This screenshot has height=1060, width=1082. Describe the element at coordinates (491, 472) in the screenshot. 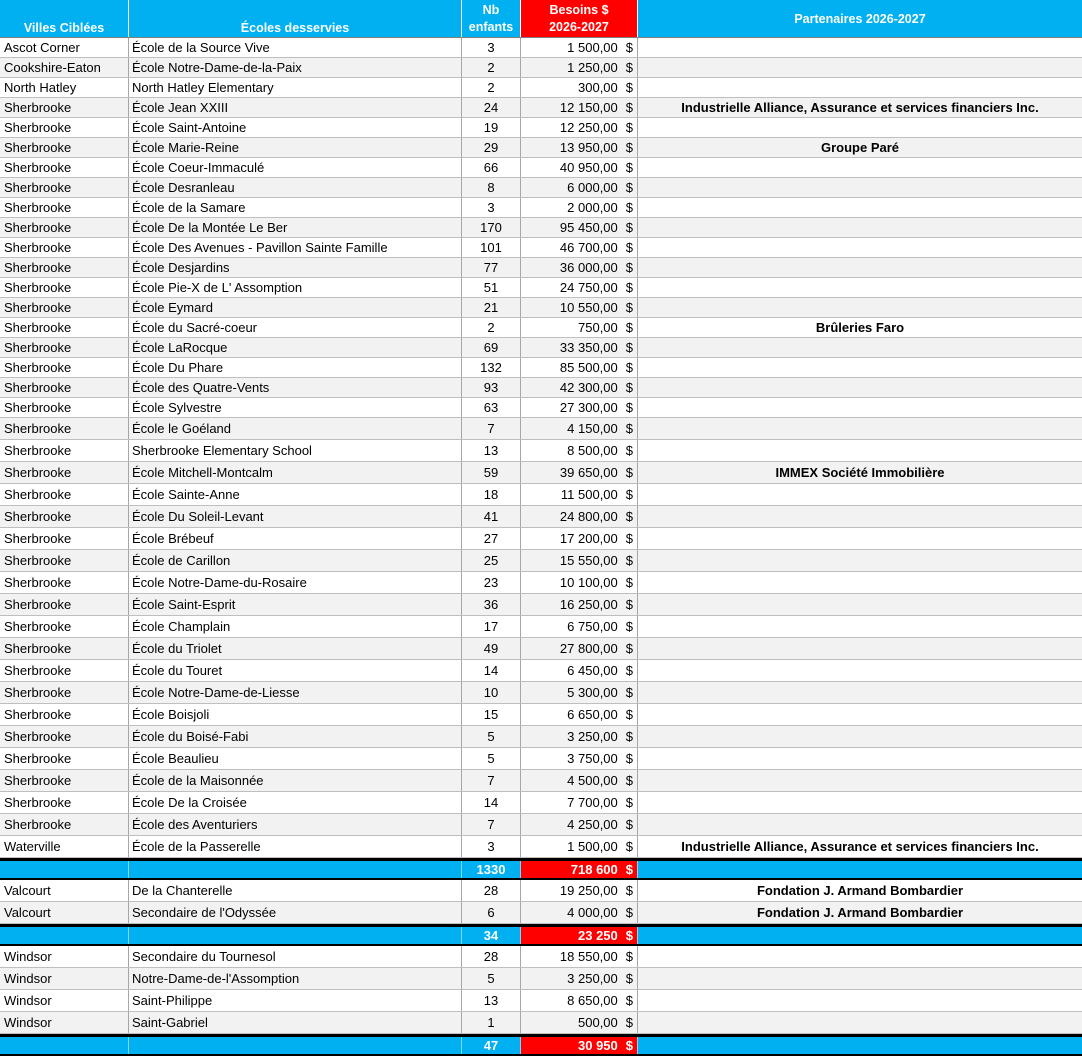

I see `cell-nb-enfants: 59` at that location.